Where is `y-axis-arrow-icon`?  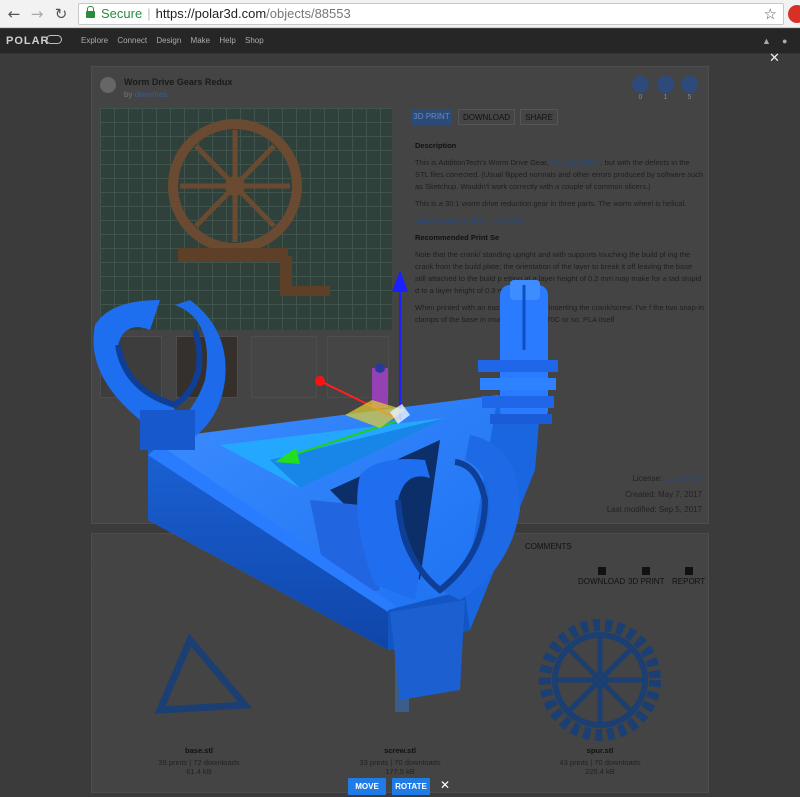 y-axis-arrow-icon is located at coordinates (400, 281).